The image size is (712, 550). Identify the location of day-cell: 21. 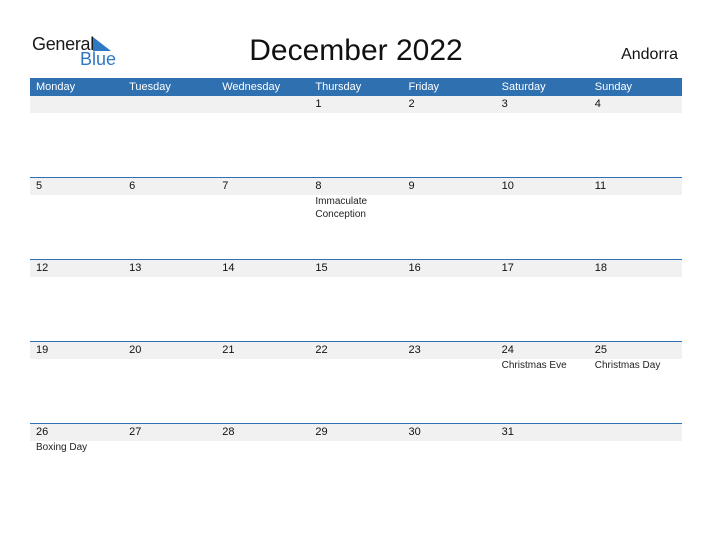
(262, 357).